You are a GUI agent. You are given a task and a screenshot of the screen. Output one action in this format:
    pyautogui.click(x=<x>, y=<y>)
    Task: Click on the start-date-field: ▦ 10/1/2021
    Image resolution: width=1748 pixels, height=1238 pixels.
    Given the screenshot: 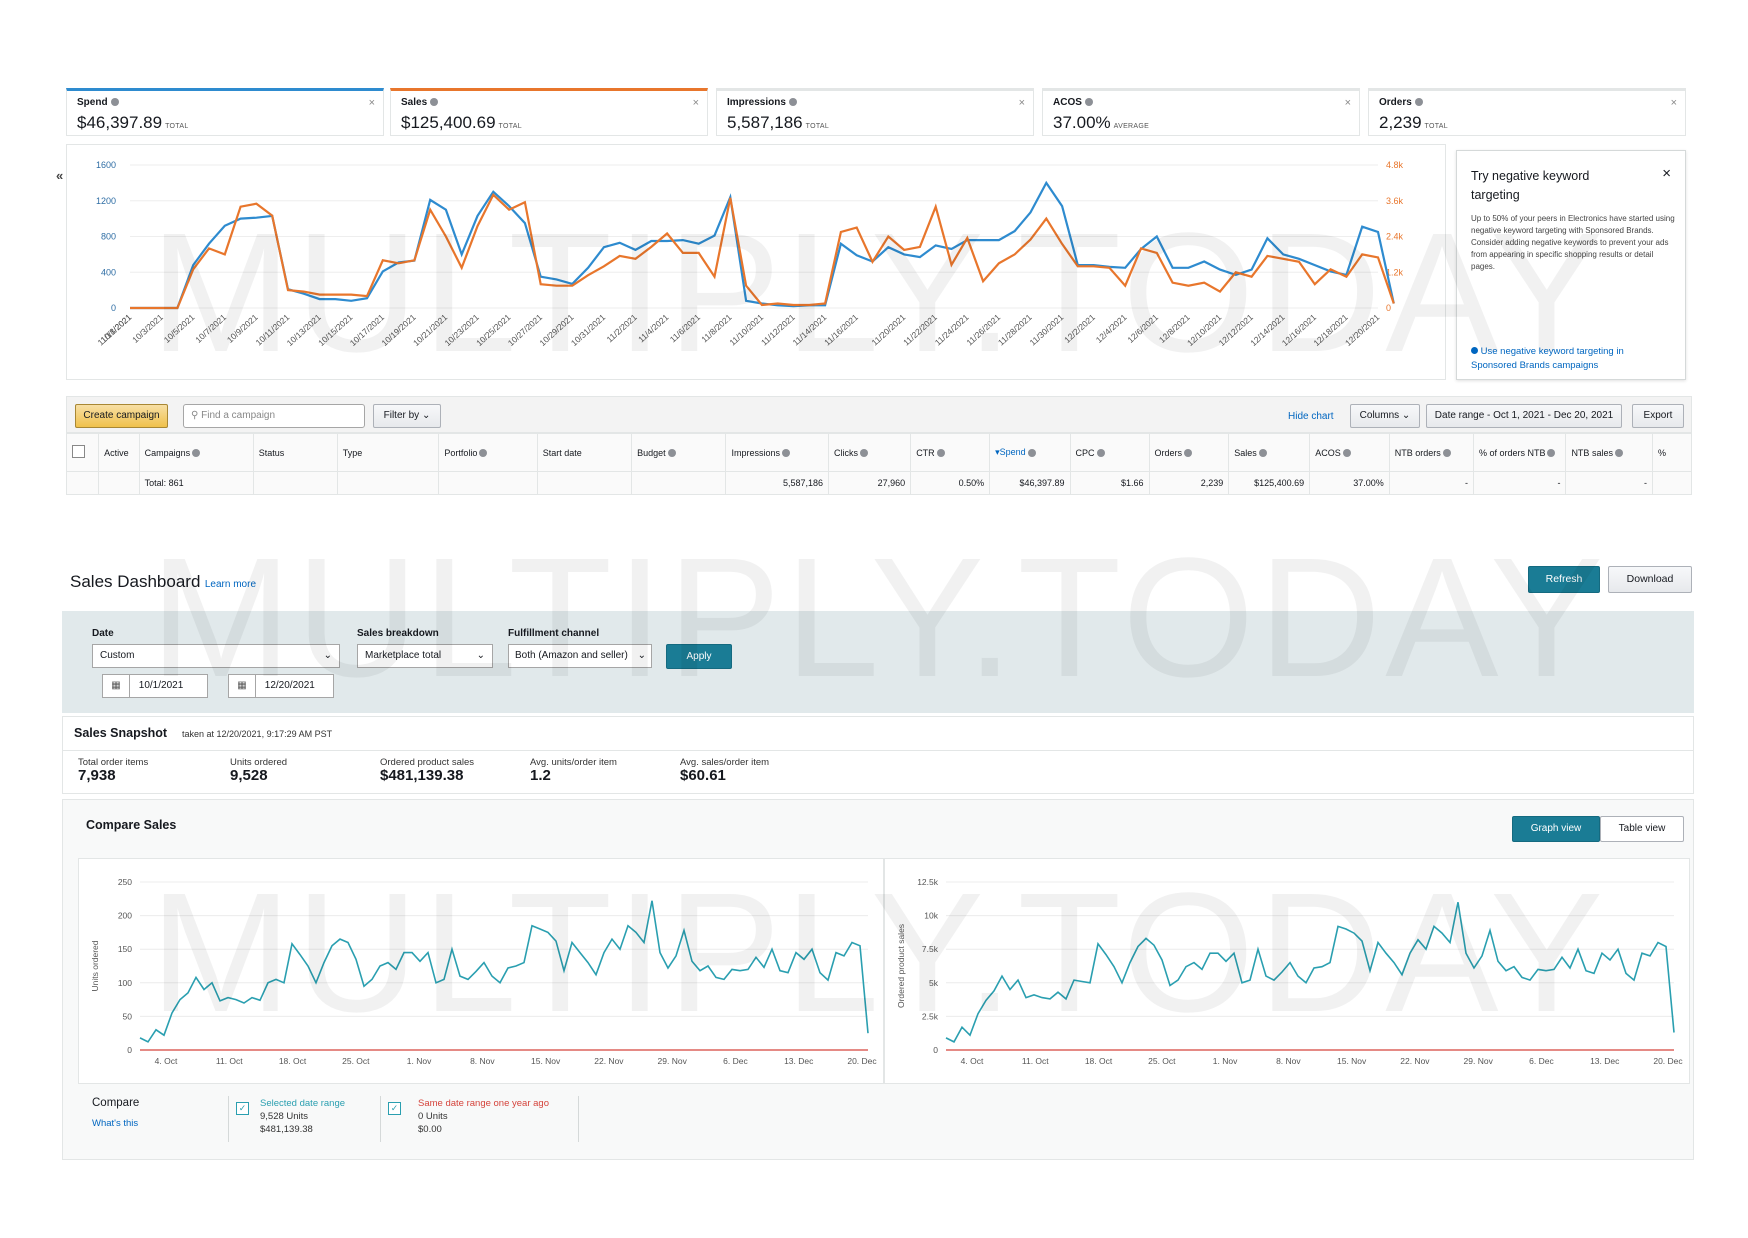 What is the action you would take?
    pyautogui.click(x=155, y=686)
    